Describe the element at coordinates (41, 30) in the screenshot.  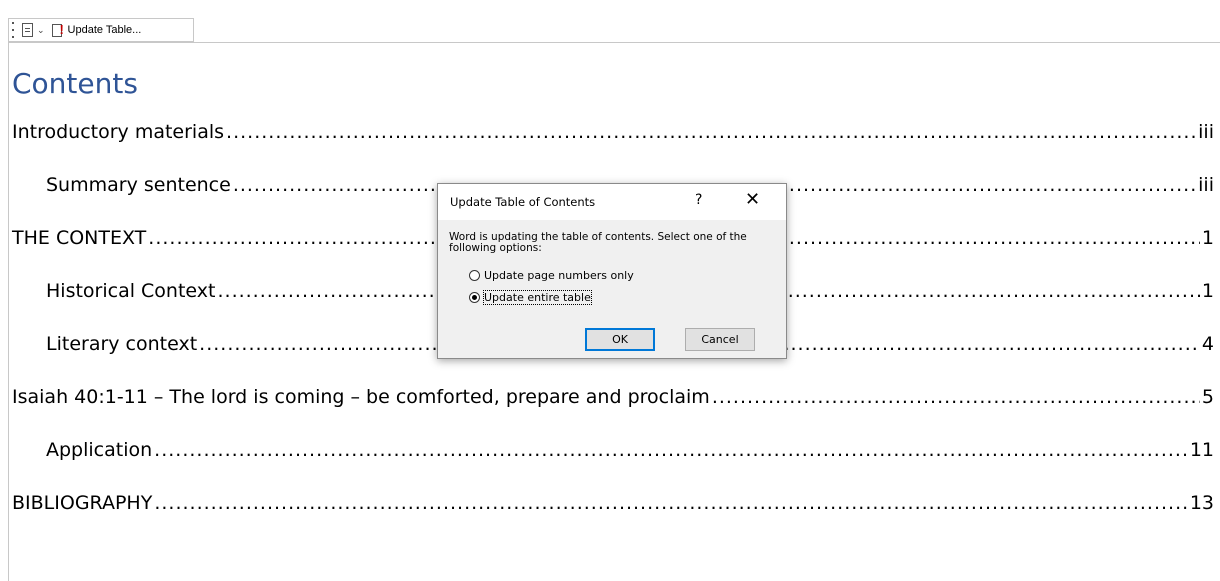
I see `chevron-down-icon: ⌄` at that location.